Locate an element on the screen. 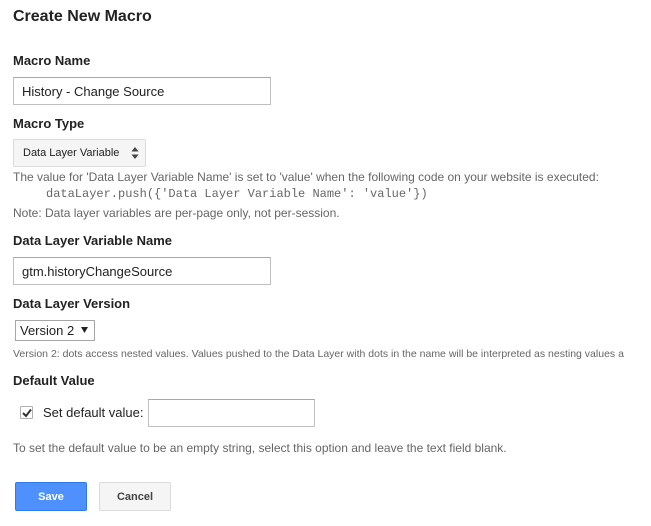 The height and width of the screenshot is (526, 651). page-title: Create New Macro is located at coordinates (82, 16).